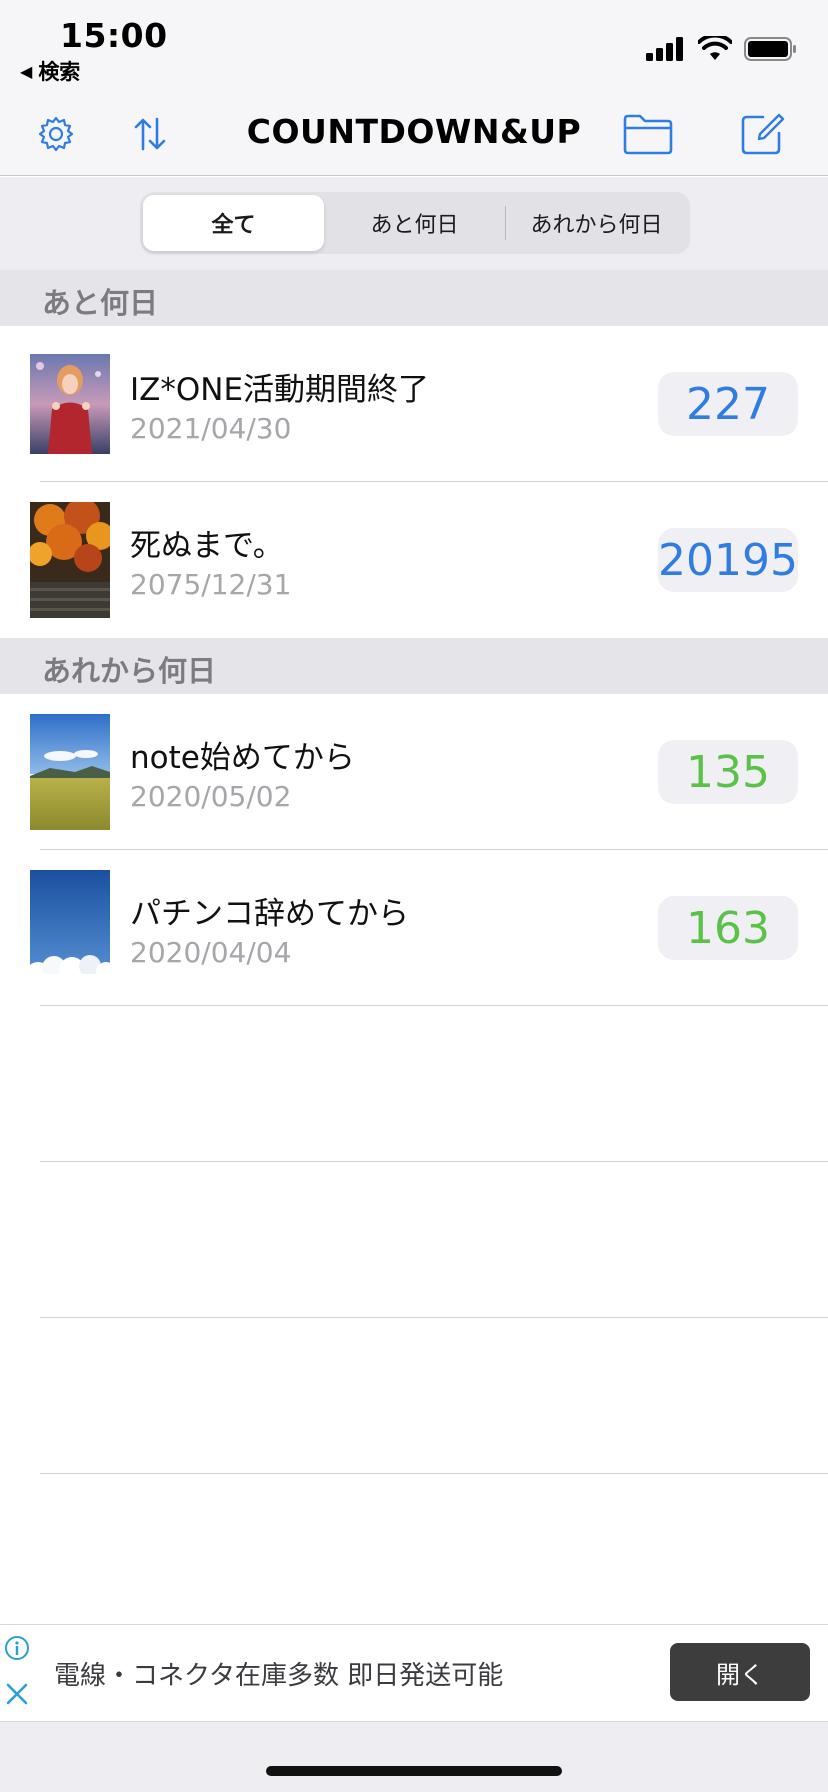 Image resolution: width=828 pixels, height=1792 pixels. I want to click on event-title: パチンコ辞めてから, so click(269, 914).